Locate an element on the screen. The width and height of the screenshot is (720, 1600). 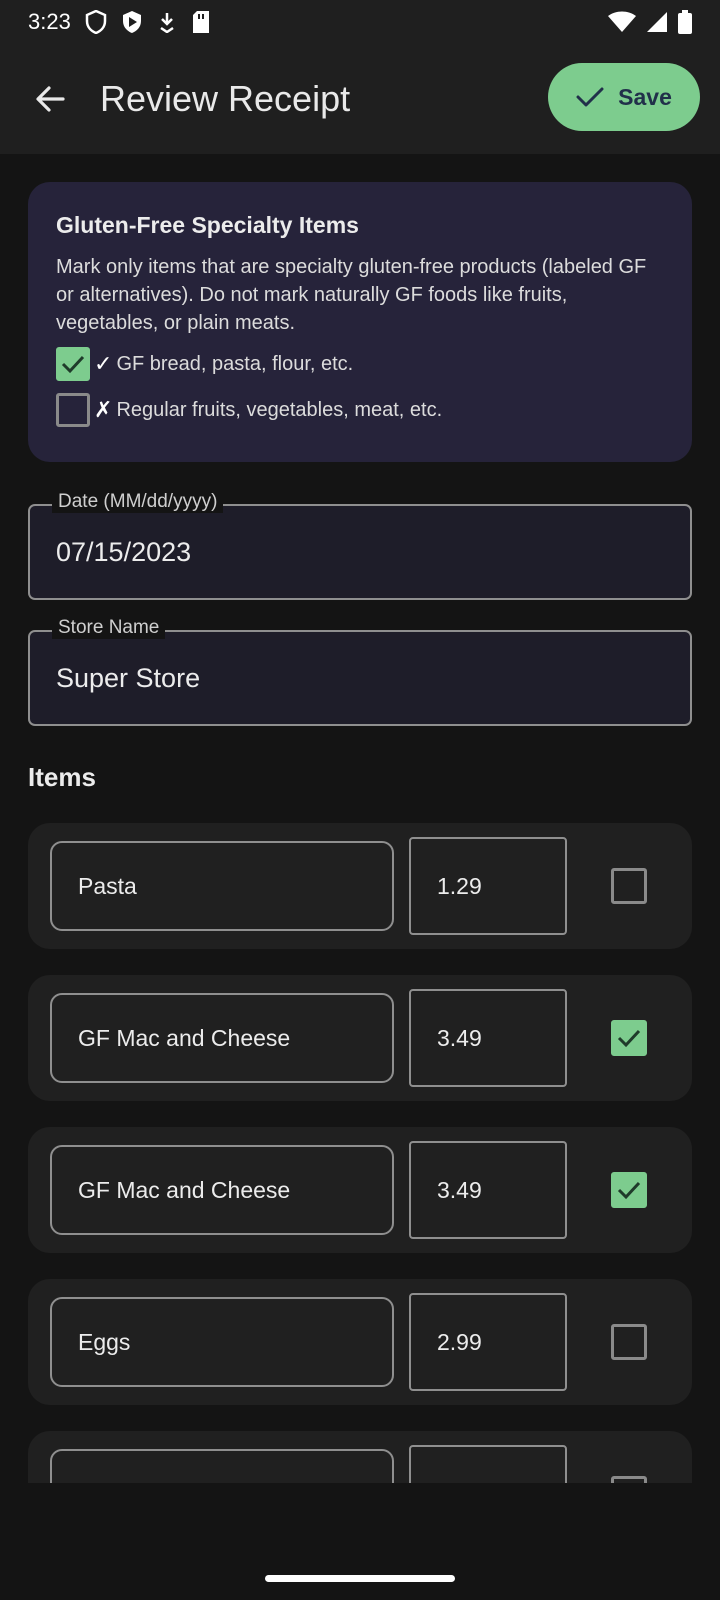
wifi-icon is located at coordinates (622, 21).